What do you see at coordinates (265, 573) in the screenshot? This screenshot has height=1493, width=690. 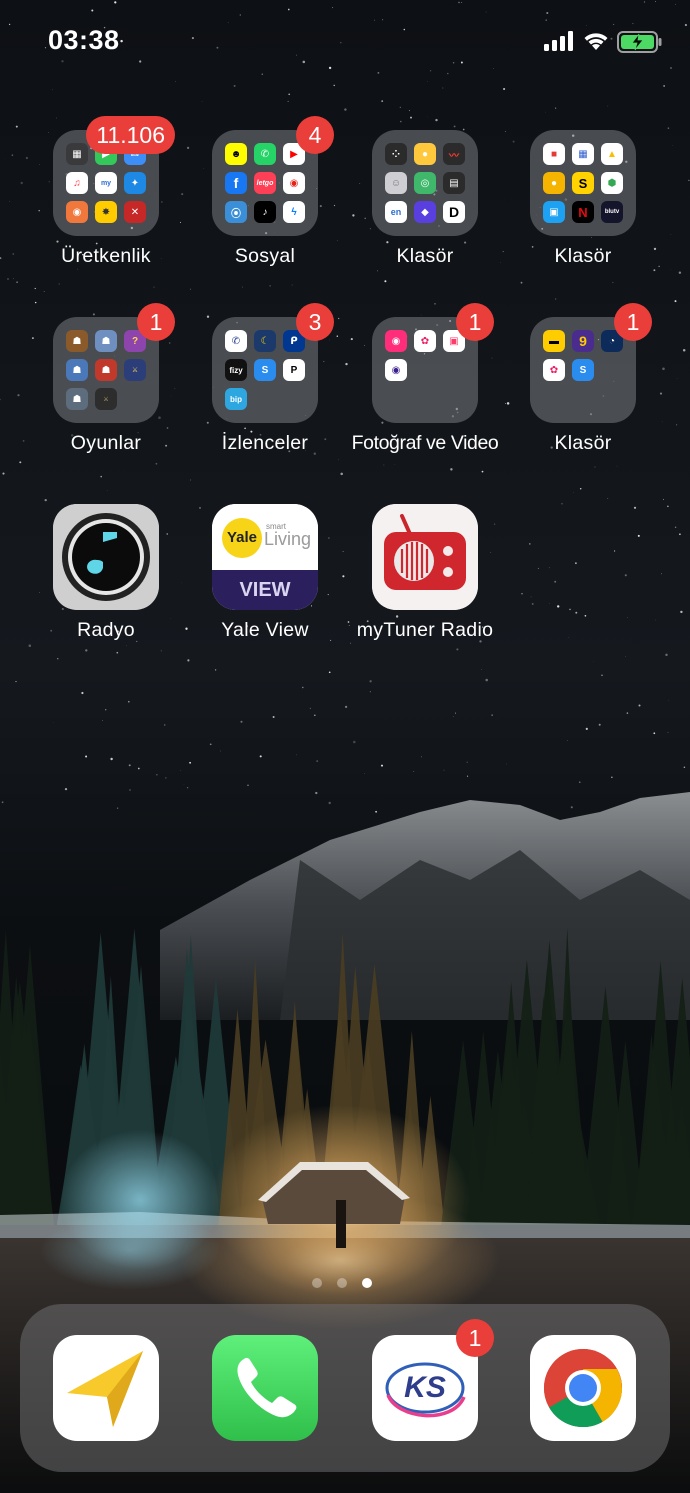 I see `app-yale-view: Yale smart Living VIEW Yale View` at bounding box center [265, 573].